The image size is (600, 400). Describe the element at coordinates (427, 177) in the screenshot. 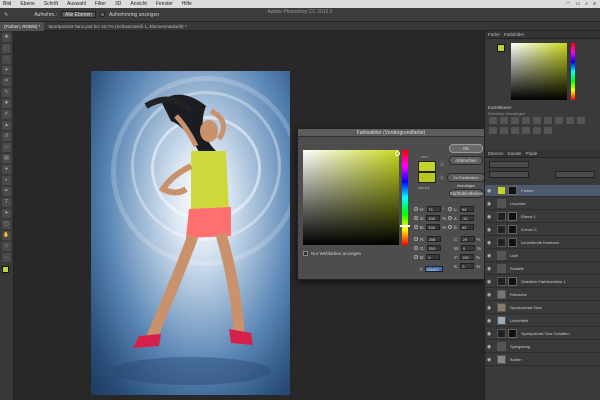

I see `current-color-swatch` at that location.